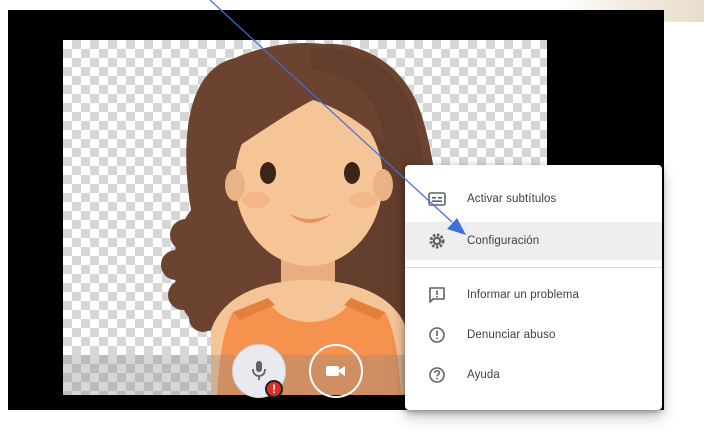 The width and height of the screenshot is (704, 436). What do you see at coordinates (437, 199) in the screenshot?
I see `closed-captions-icon` at bounding box center [437, 199].